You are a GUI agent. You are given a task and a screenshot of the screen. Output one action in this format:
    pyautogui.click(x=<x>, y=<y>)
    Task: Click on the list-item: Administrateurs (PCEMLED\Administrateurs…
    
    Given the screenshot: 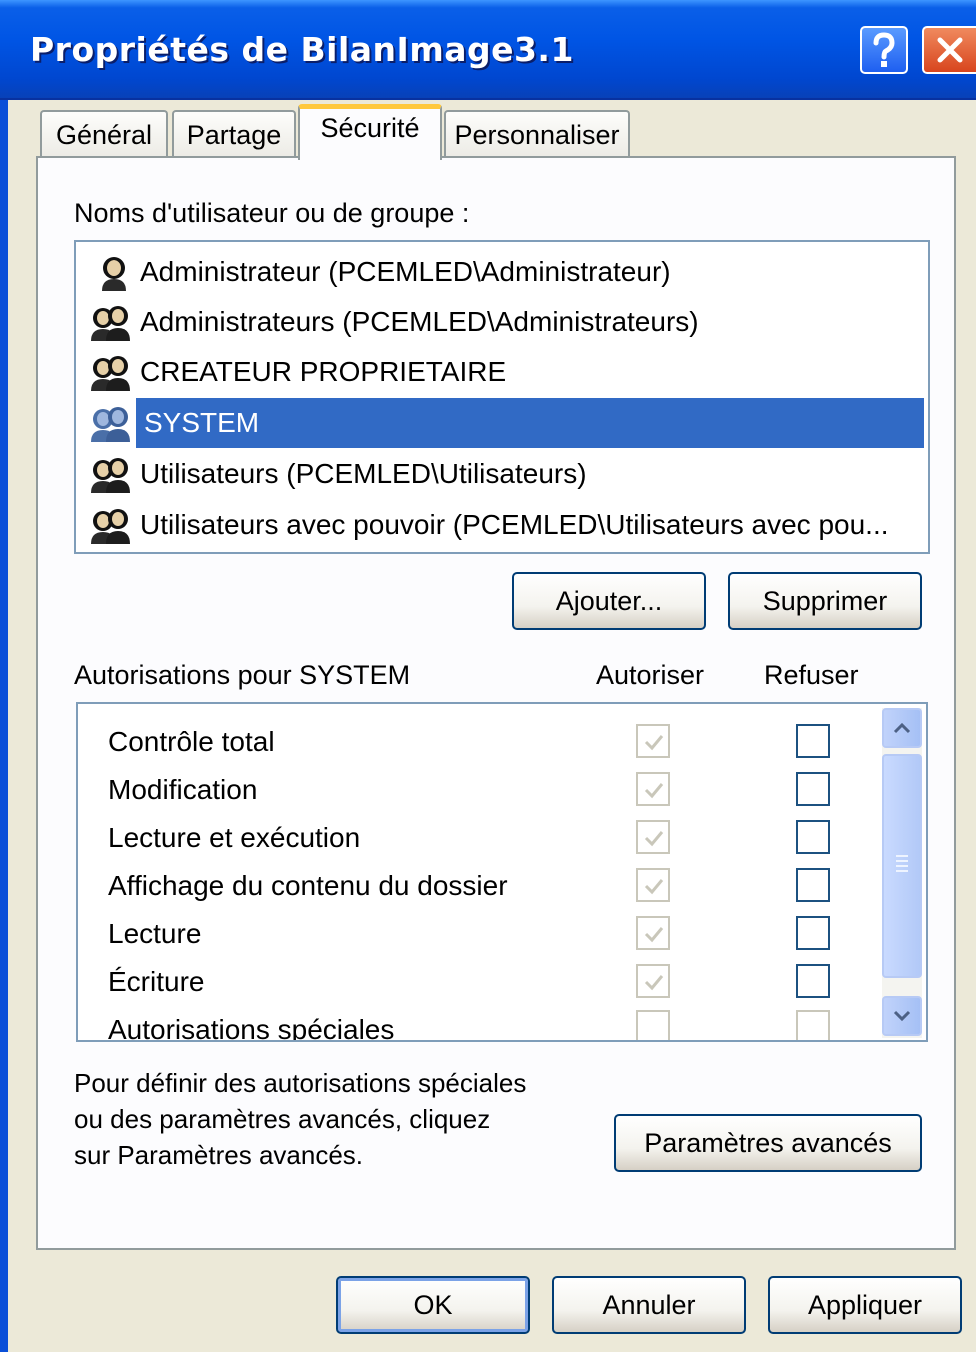 What is the action you would take?
    pyautogui.click(x=393, y=322)
    